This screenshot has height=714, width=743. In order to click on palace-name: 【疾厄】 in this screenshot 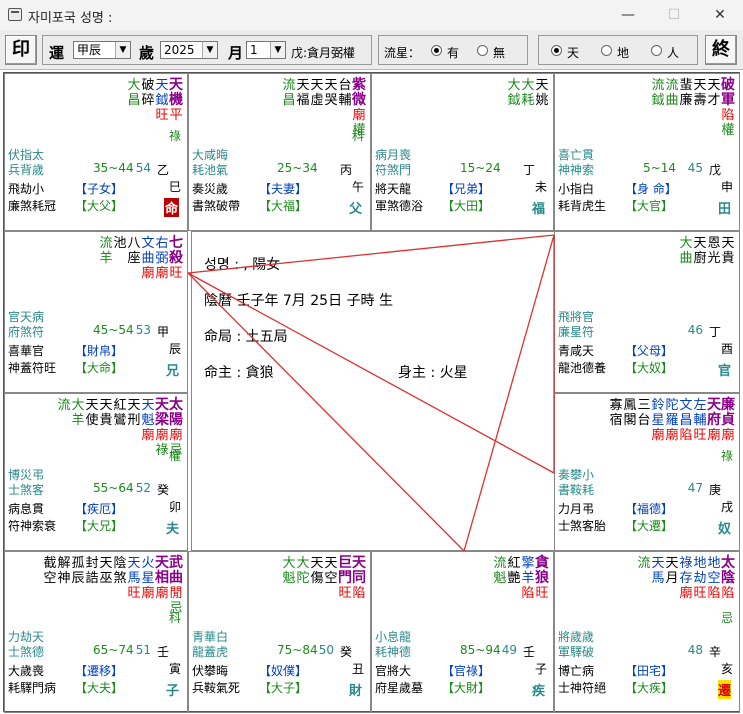, I will do `click(99, 509)`.